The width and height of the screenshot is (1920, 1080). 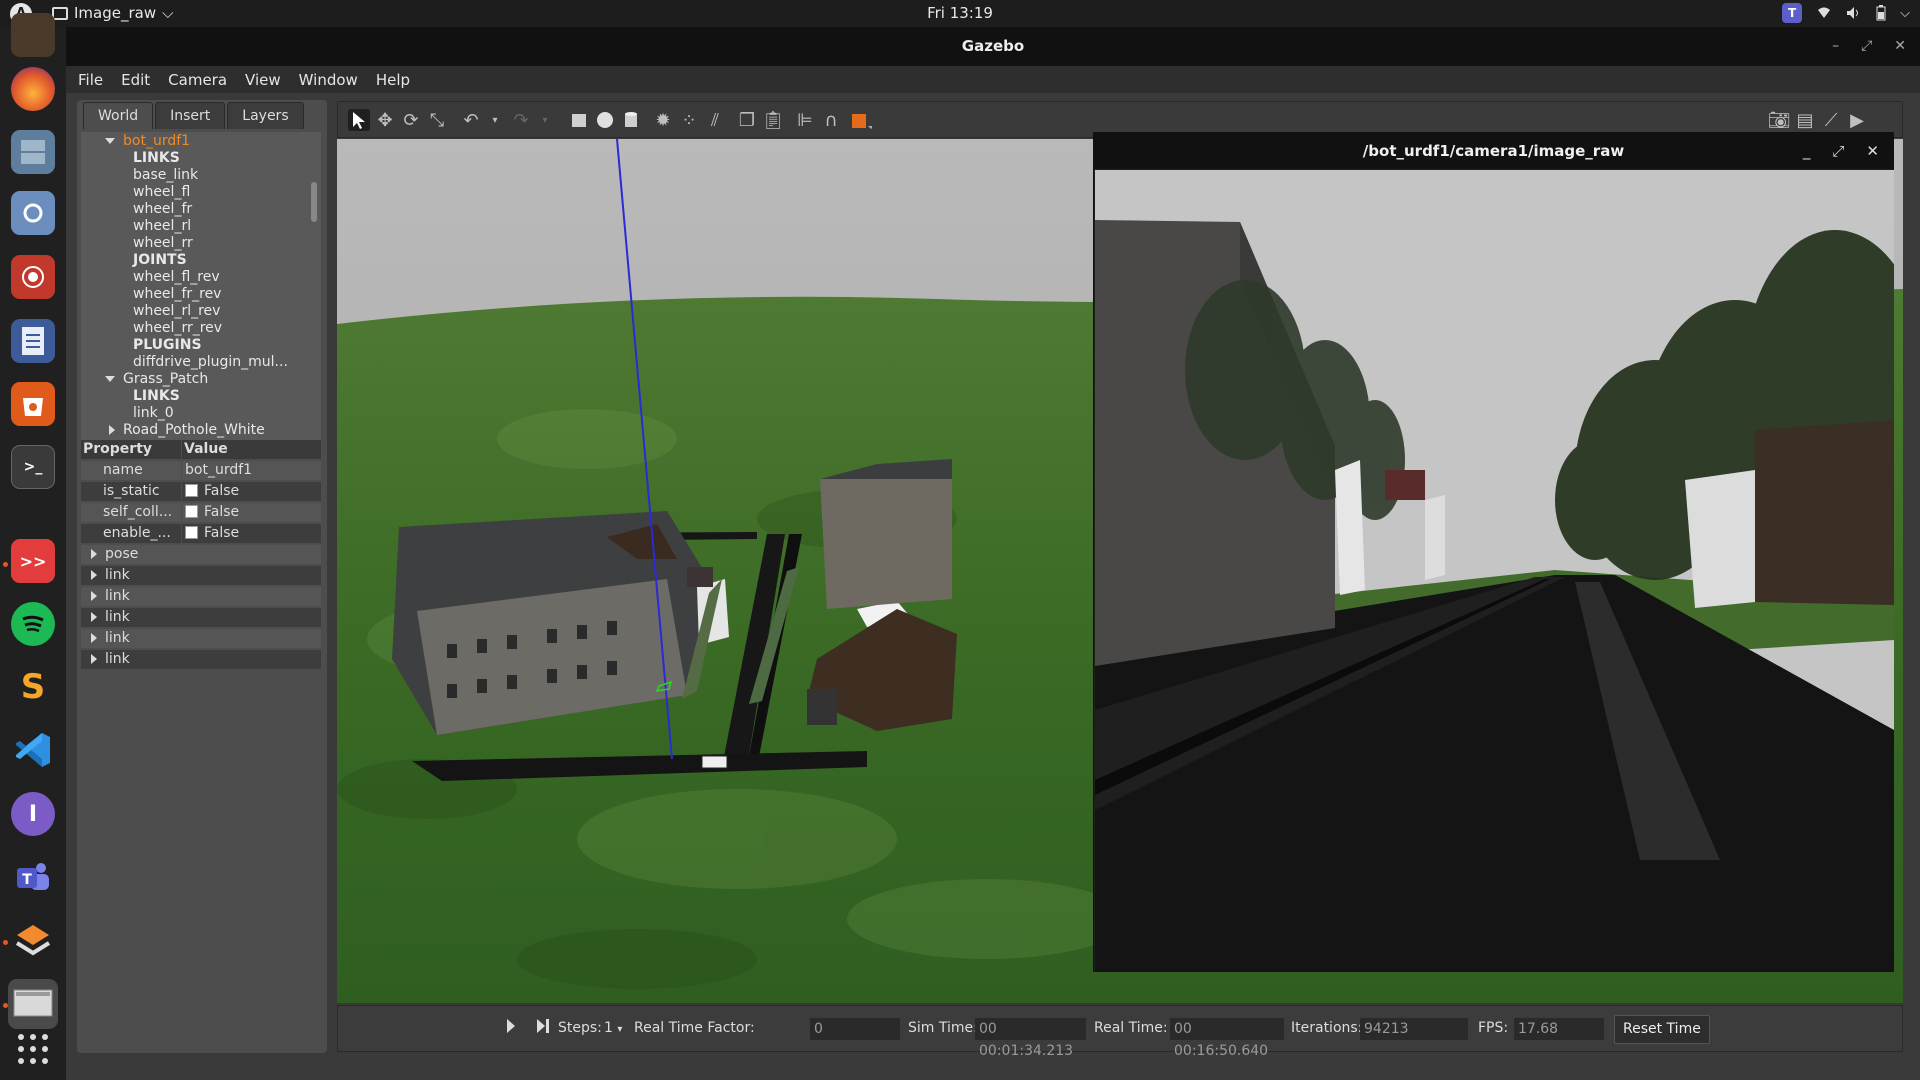 What do you see at coordinates (689, 120) in the screenshot?
I see `spot-light-icon: ⁘` at bounding box center [689, 120].